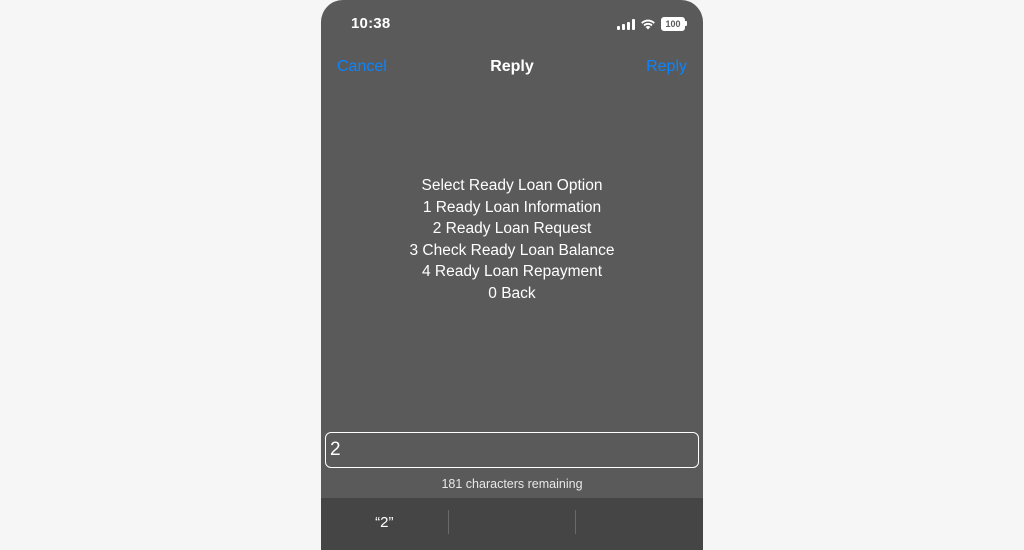  Describe the element at coordinates (674, 24) in the screenshot. I see `battery-icon: 100` at that location.